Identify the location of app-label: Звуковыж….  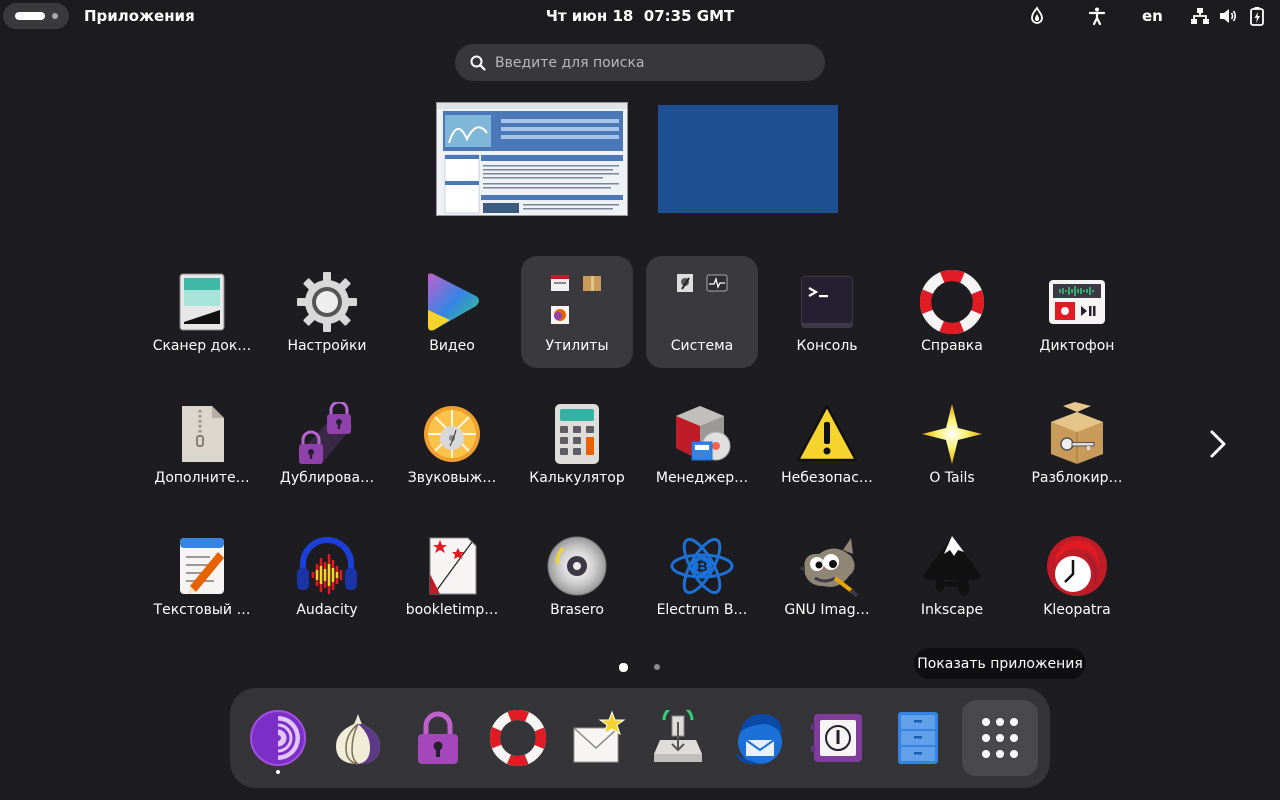
(452, 478).